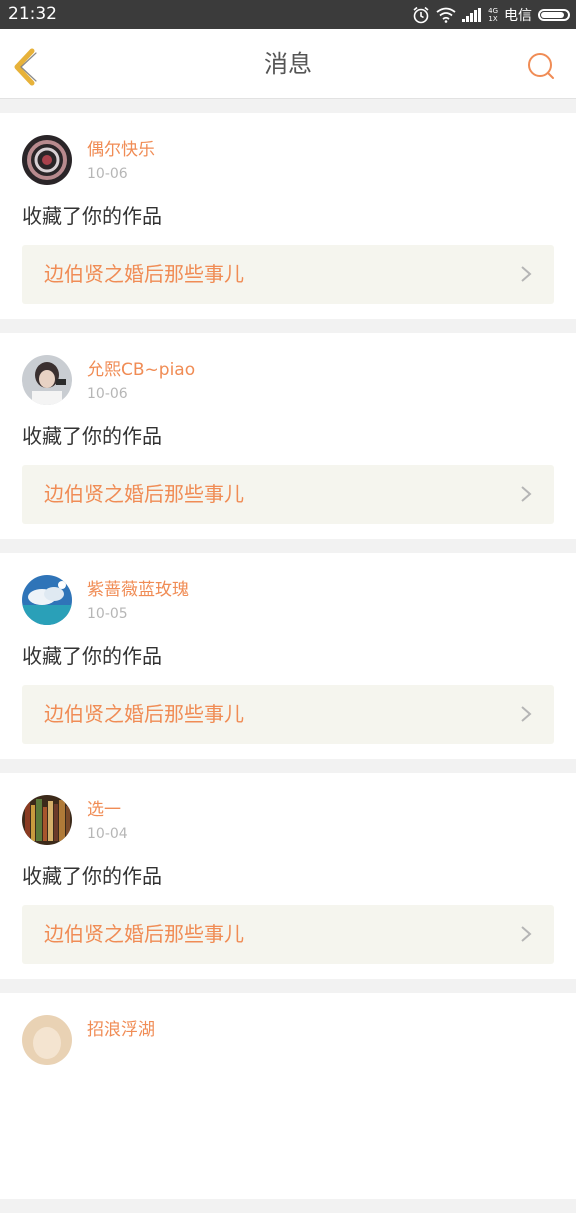 Image resolution: width=576 pixels, height=1213 pixels. What do you see at coordinates (138, 590) in the screenshot?
I see `username: 紫蔷薇蓝玫瑰` at bounding box center [138, 590].